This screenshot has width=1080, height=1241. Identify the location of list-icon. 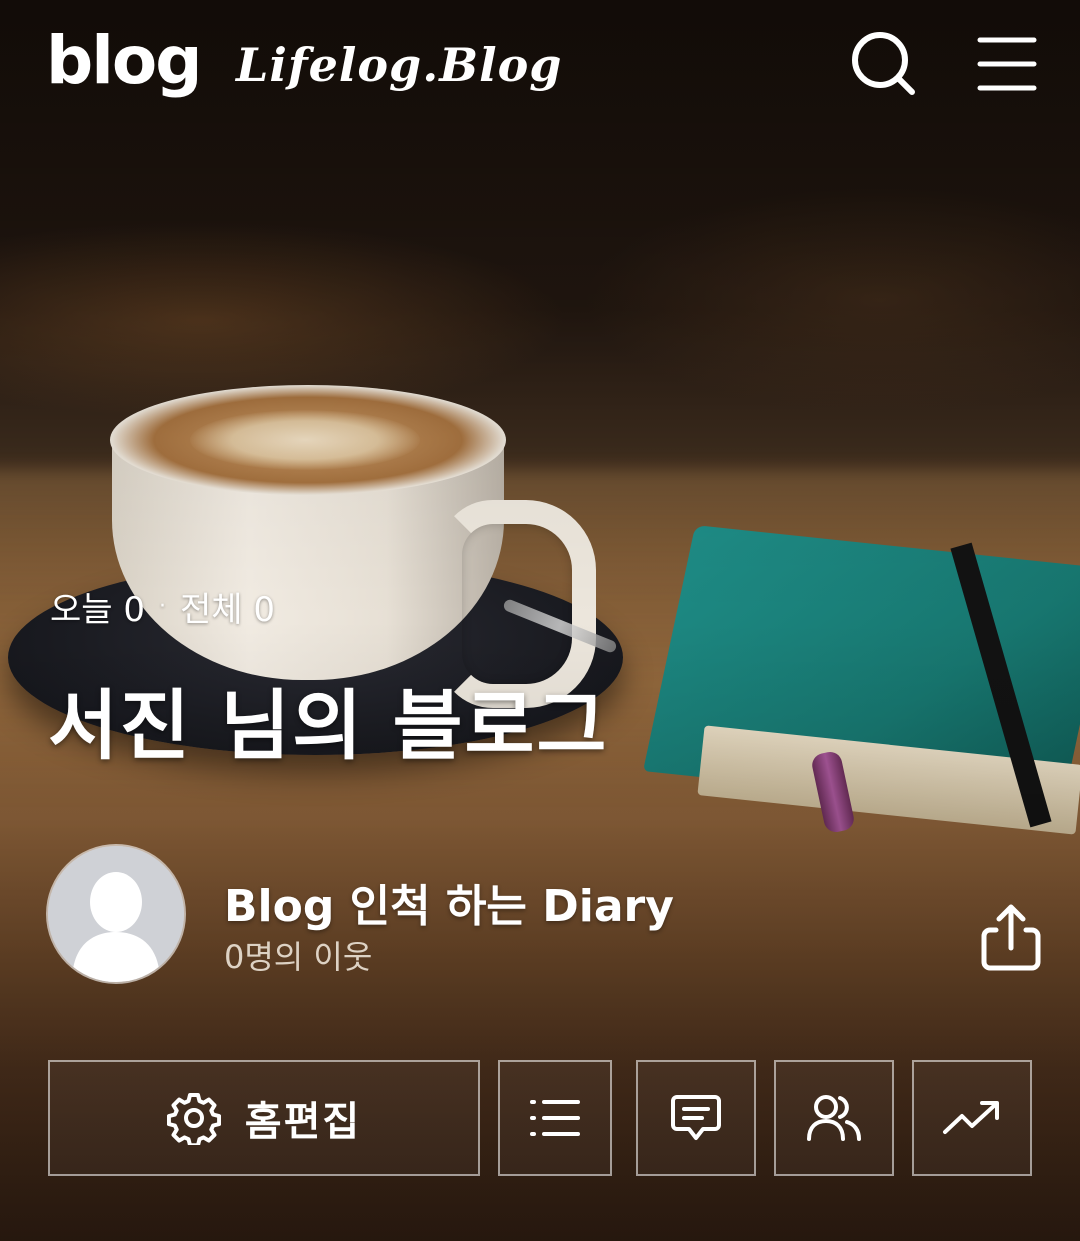
(555, 1118).